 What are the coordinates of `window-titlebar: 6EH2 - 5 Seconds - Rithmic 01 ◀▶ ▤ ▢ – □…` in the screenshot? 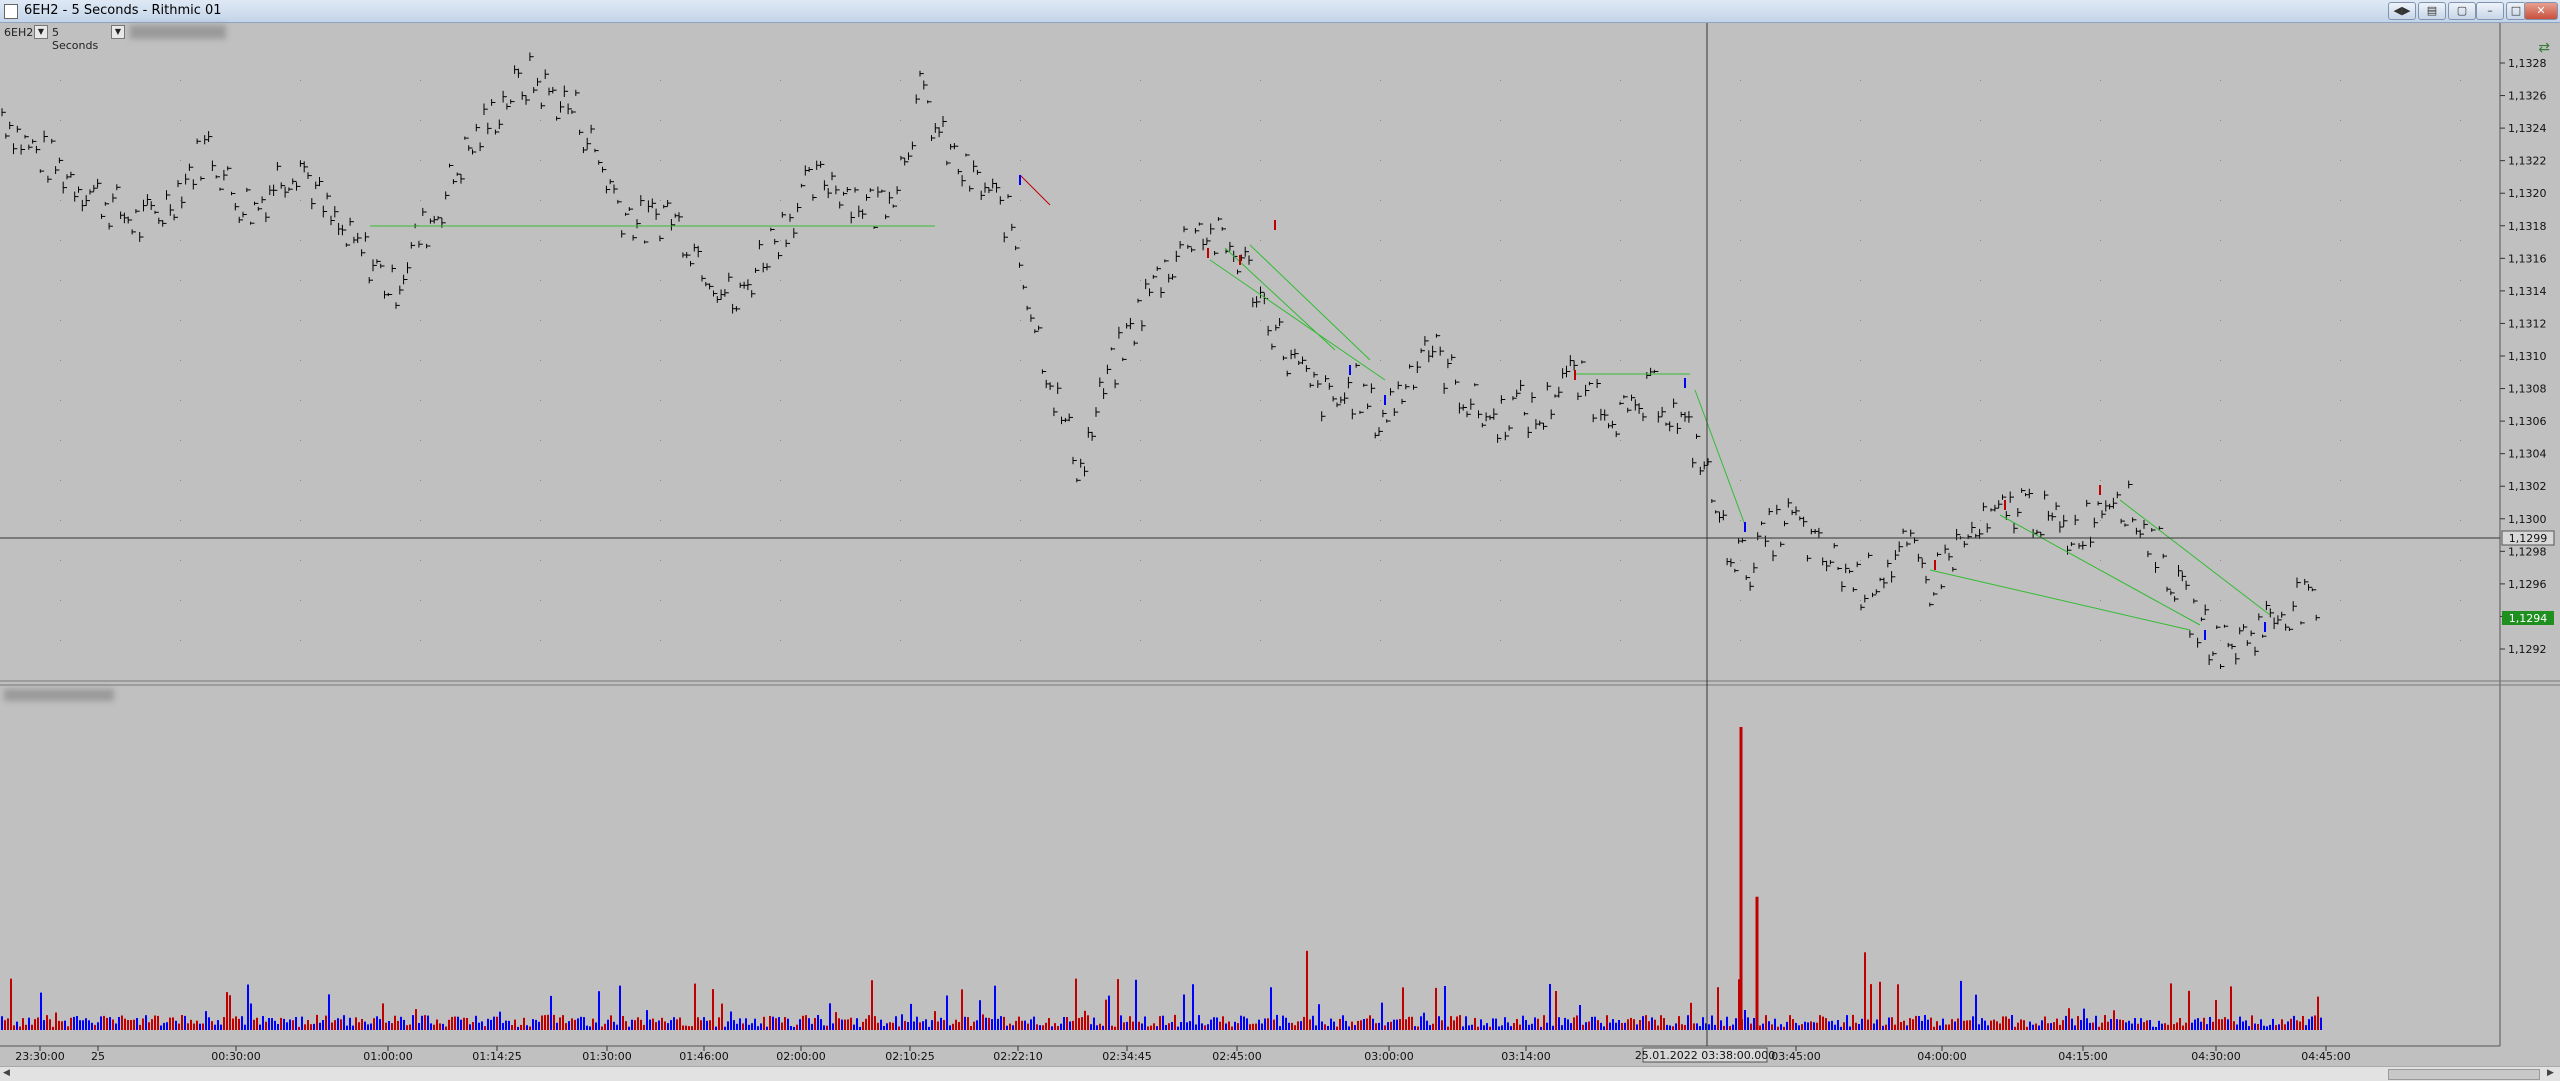 It's located at (1280, 11).